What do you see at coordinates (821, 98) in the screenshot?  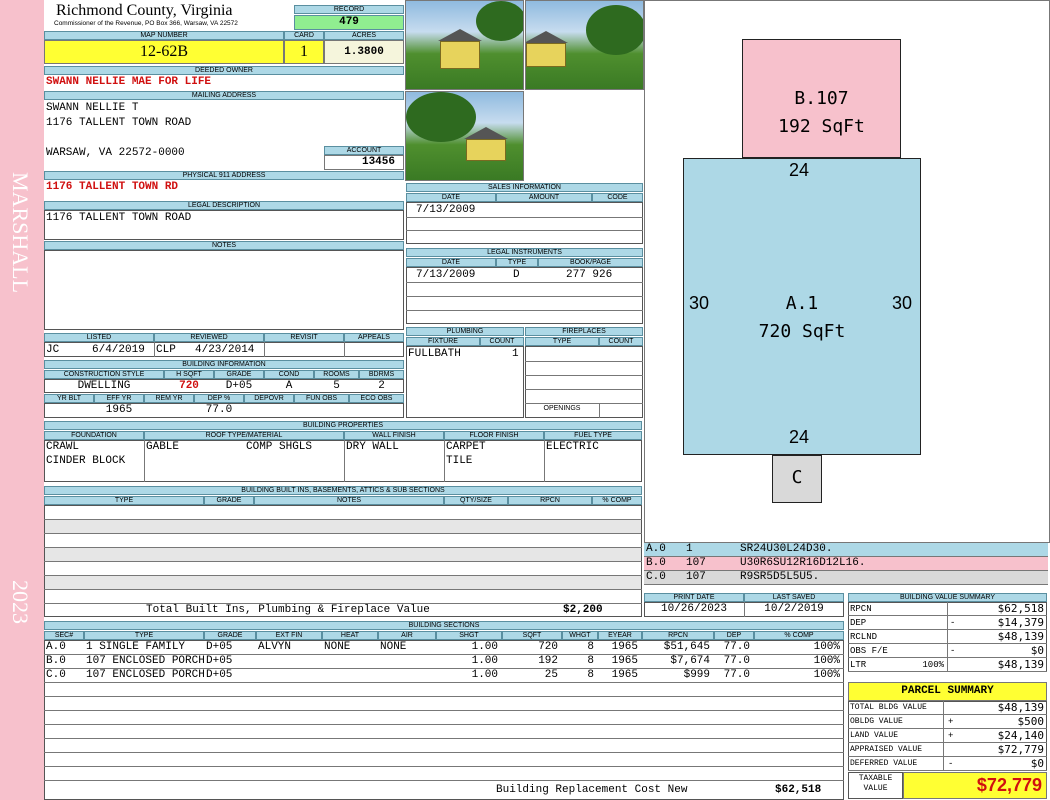 I see `sketch-b-label: B.107` at bounding box center [821, 98].